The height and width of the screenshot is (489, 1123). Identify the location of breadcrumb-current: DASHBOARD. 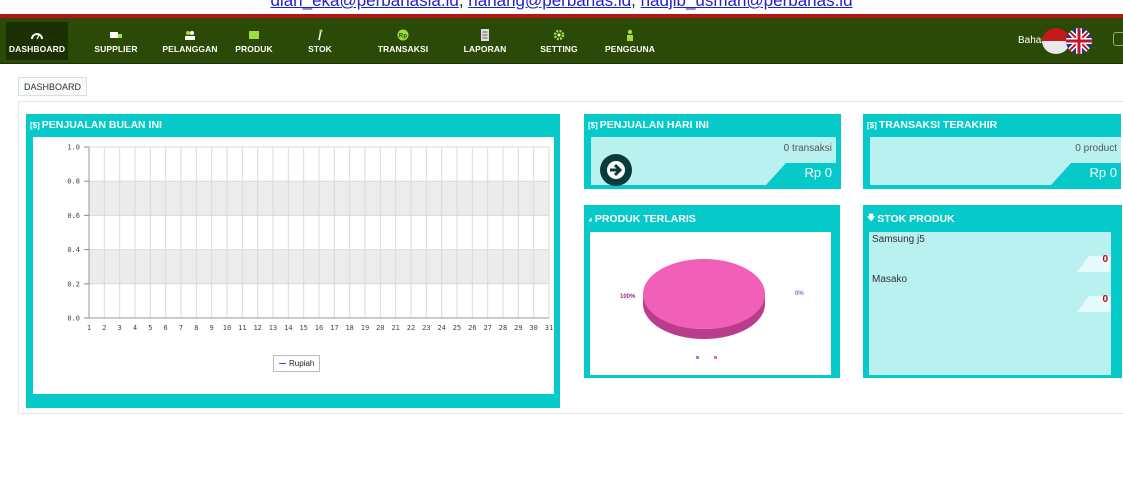
(53, 86).